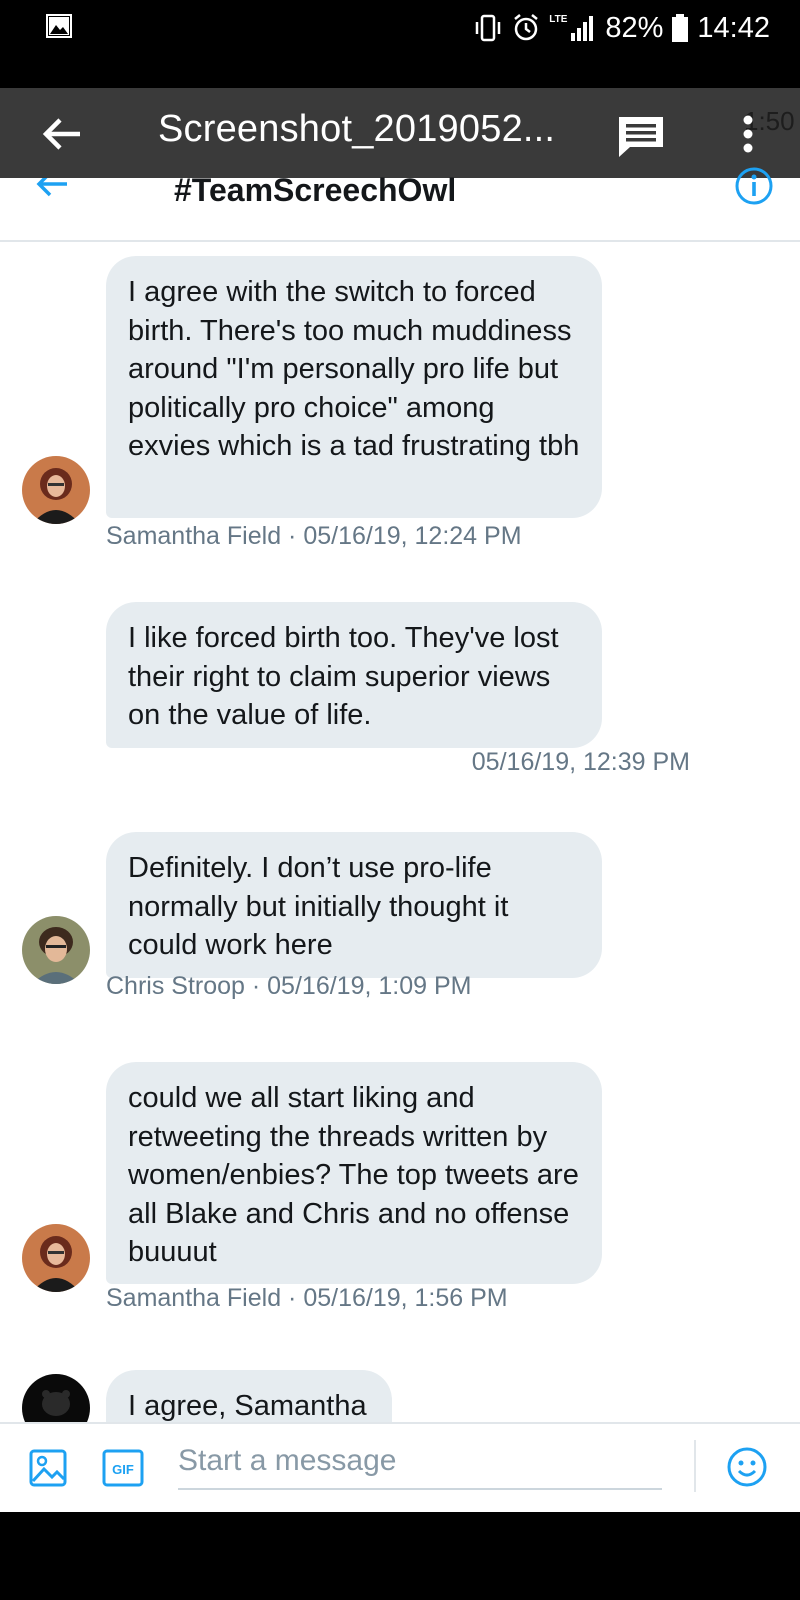 The width and height of the screenshot is (800, 1600). I want to click on message-meta: Samantha Field · 05/16/19, 1:56 PM, so click(307, 1298).